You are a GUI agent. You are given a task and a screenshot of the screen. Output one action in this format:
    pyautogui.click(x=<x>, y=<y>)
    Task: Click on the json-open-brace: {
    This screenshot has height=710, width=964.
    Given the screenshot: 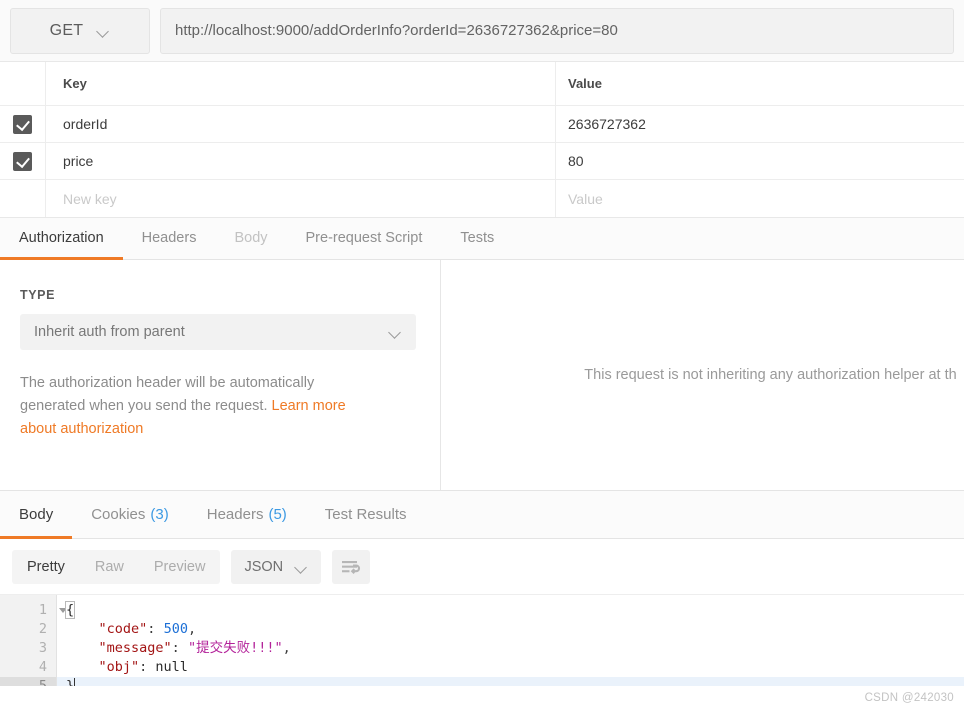 What is the action you would take?
    pyautogui.click(x=70, y=610)
    